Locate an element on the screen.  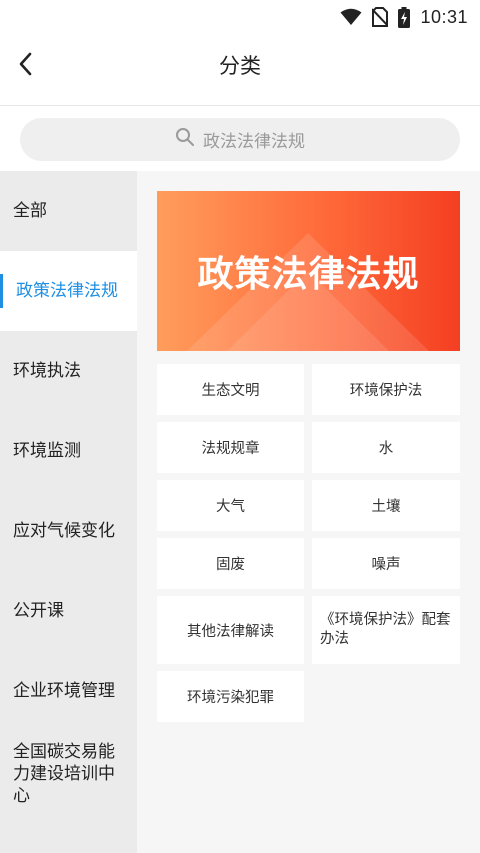
sidebar-item-enterprise: 企业环境管理 is located at coordinates (68, 691).